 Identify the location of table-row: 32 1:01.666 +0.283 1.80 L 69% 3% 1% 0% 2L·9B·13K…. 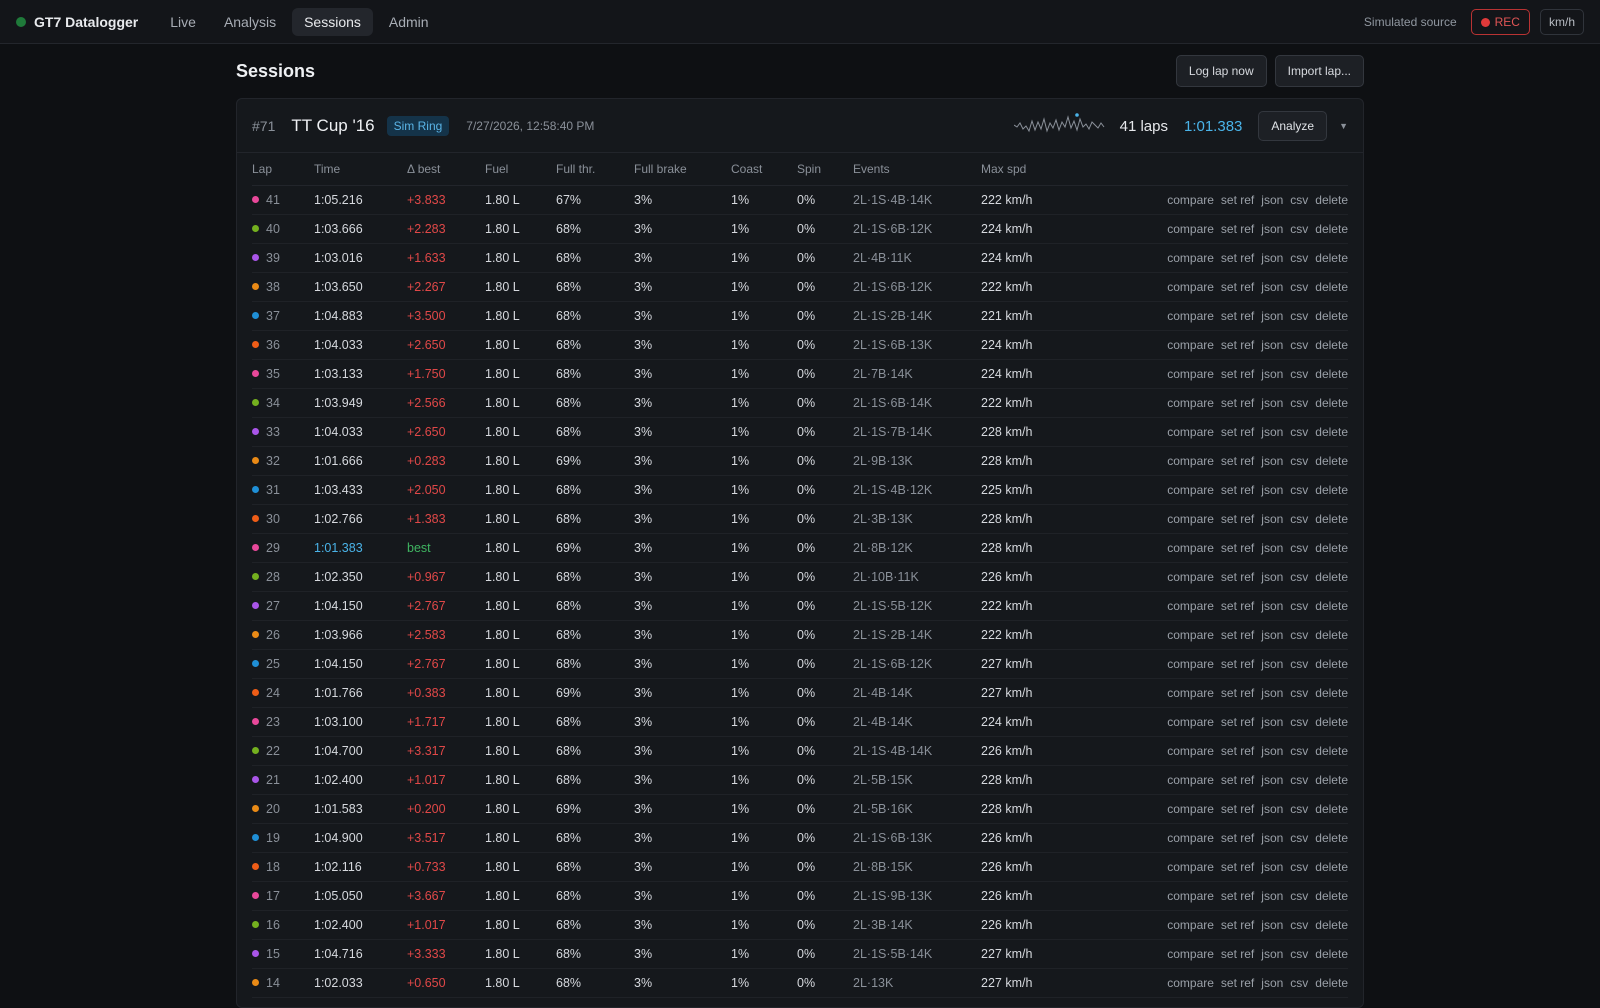
(800, 461).